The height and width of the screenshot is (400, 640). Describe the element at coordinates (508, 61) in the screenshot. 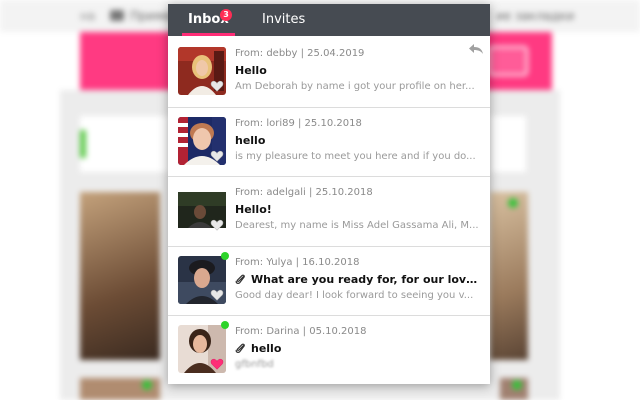

I see `header-button` at that location.